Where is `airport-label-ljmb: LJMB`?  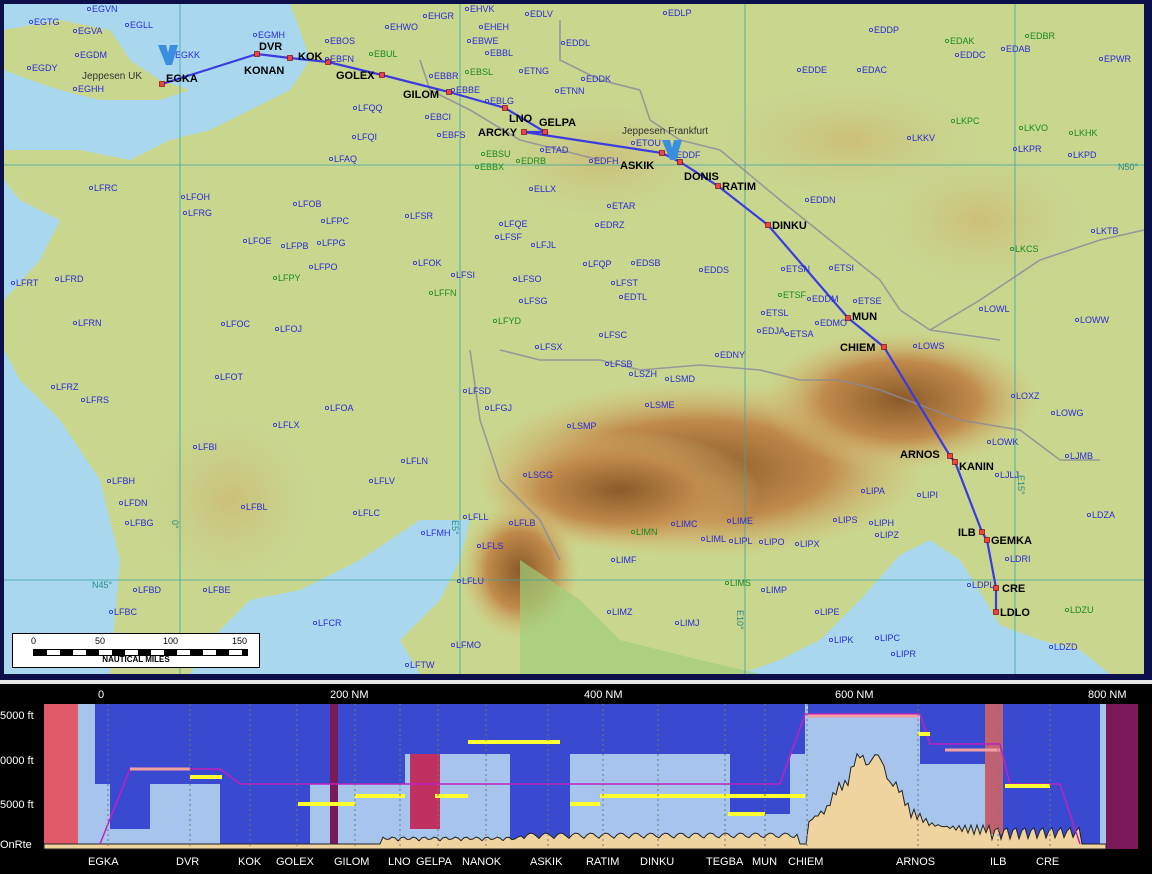
airport-label-ljmb: LJMB is located at coordinates (1081, 456).